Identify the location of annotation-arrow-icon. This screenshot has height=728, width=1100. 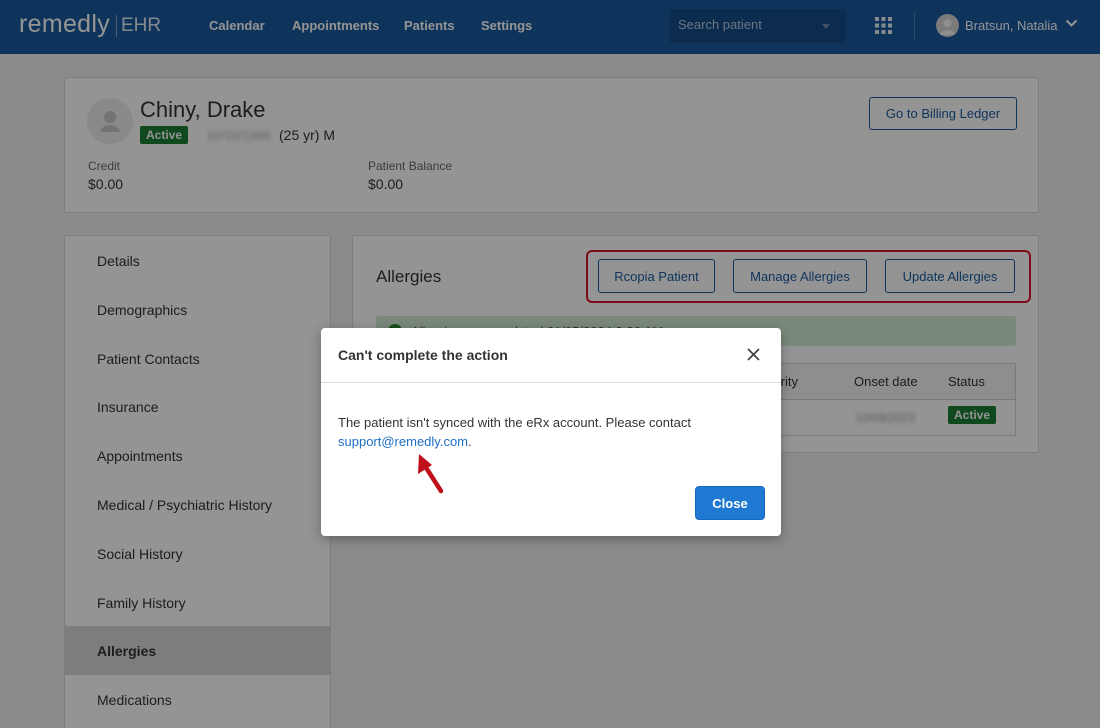
(431, 474).